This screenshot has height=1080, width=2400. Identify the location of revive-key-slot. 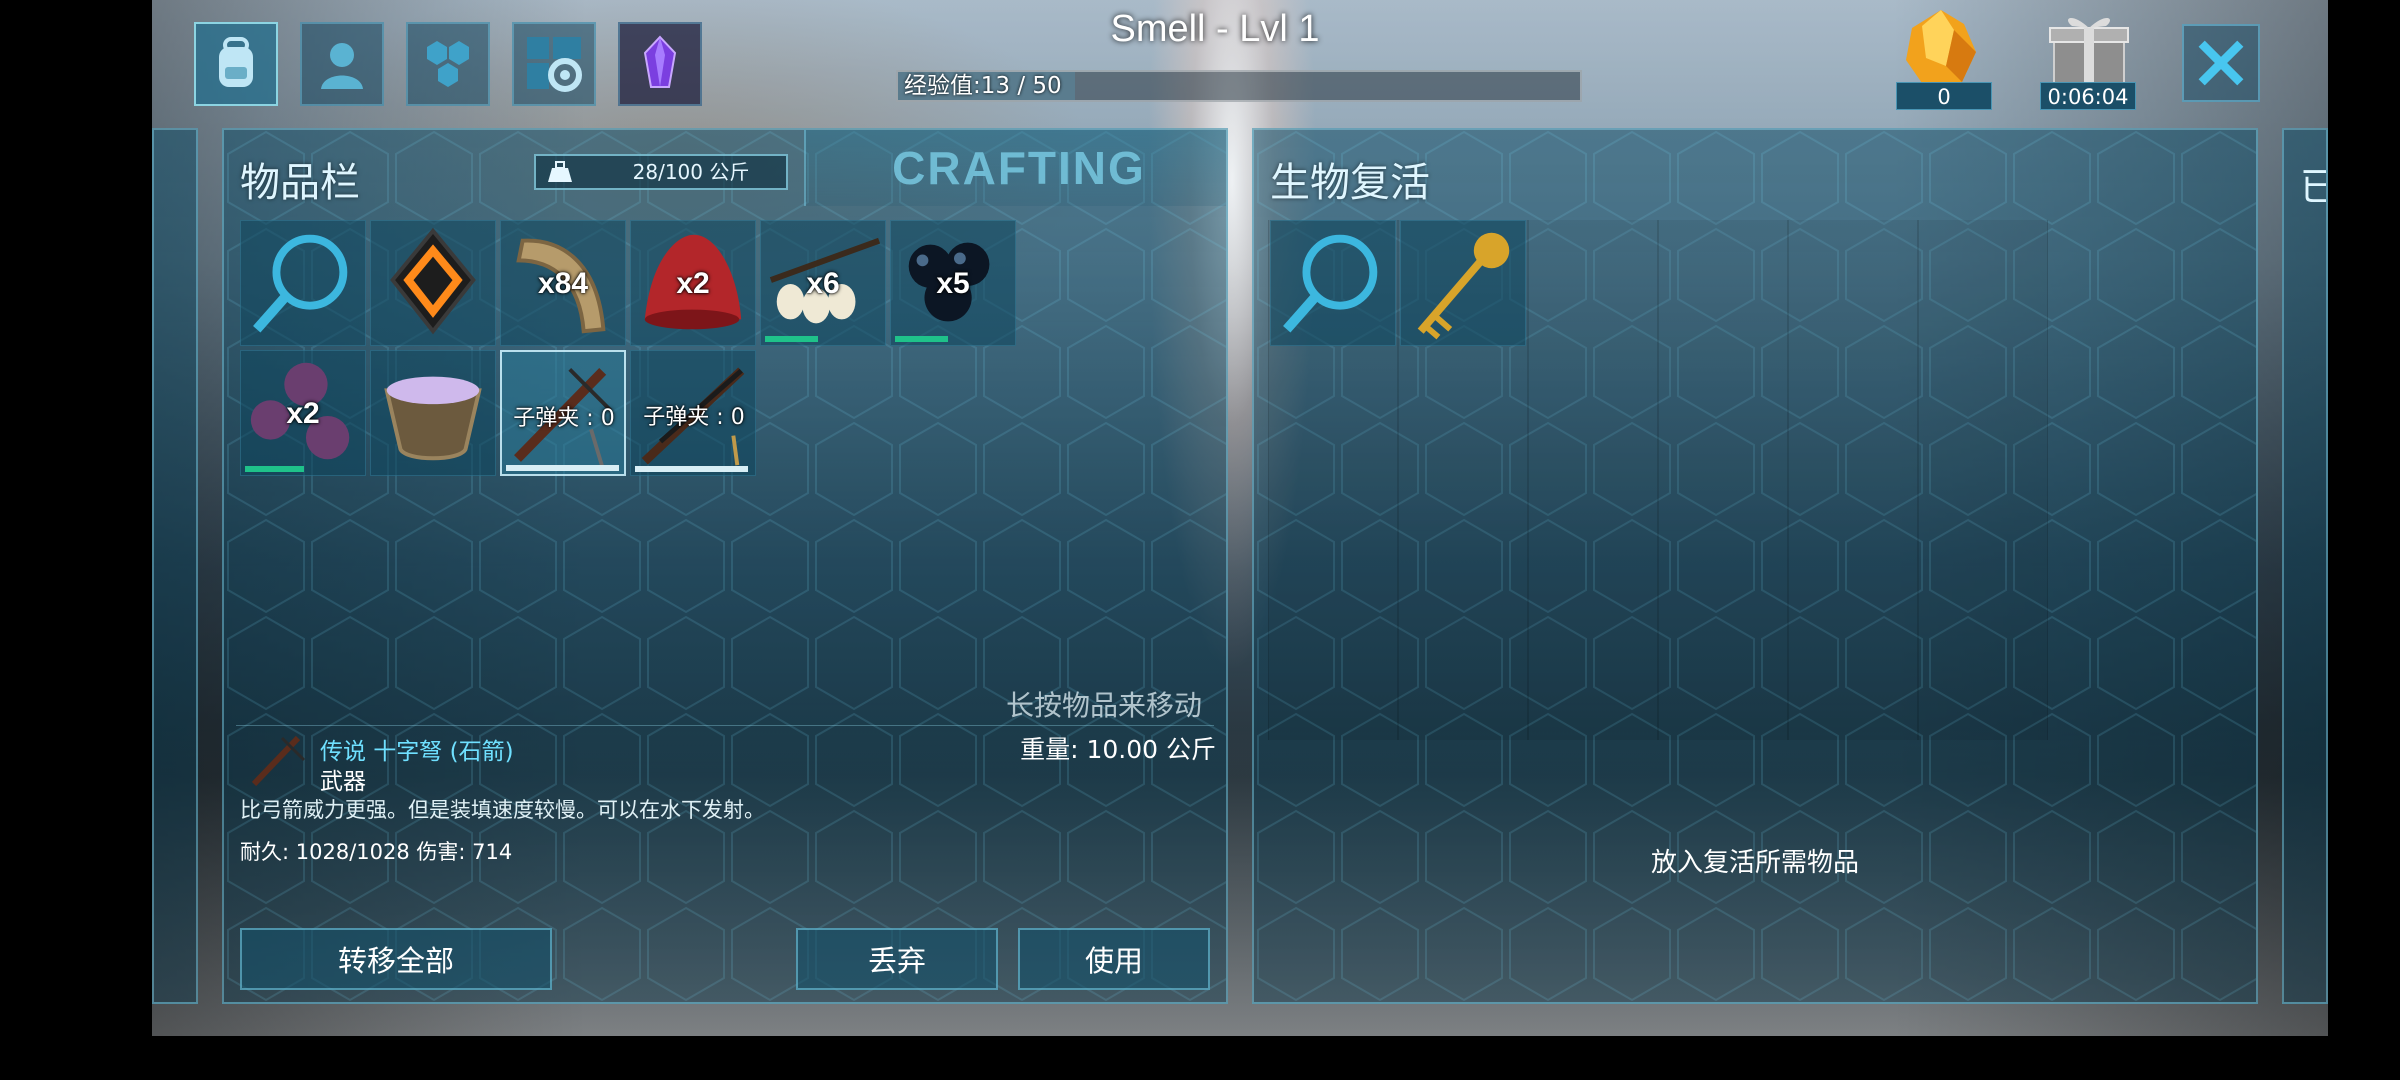
(1463, 283).